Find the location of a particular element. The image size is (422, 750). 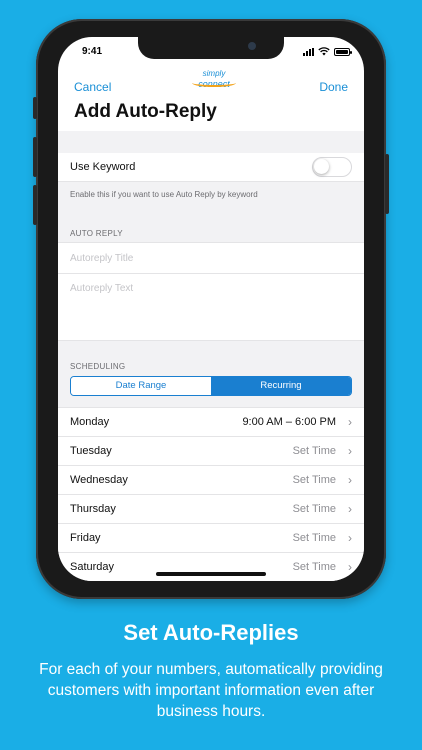

section-spacer is located at coordinates (211, 142).